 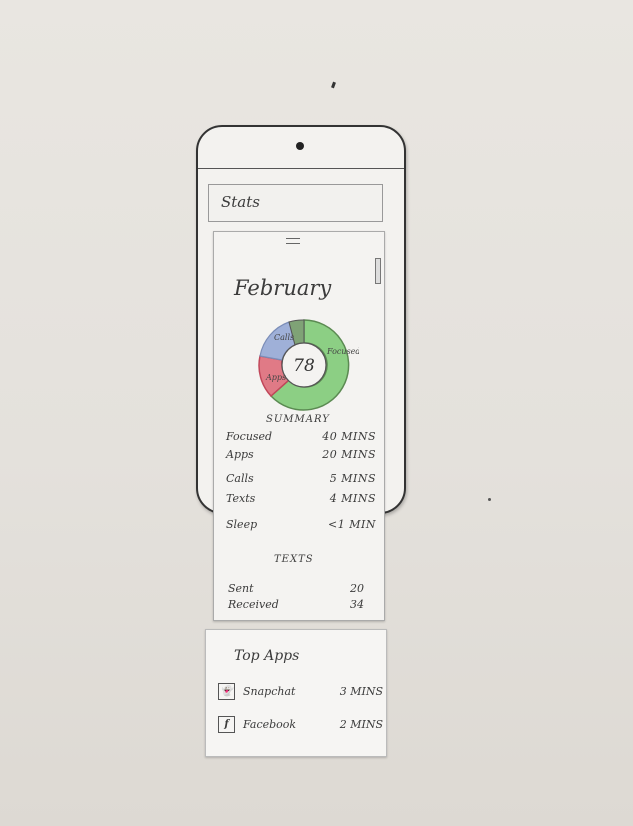 I want to click on summary-row-calls: Calls 5 MINS, so click(x=301, y=478).